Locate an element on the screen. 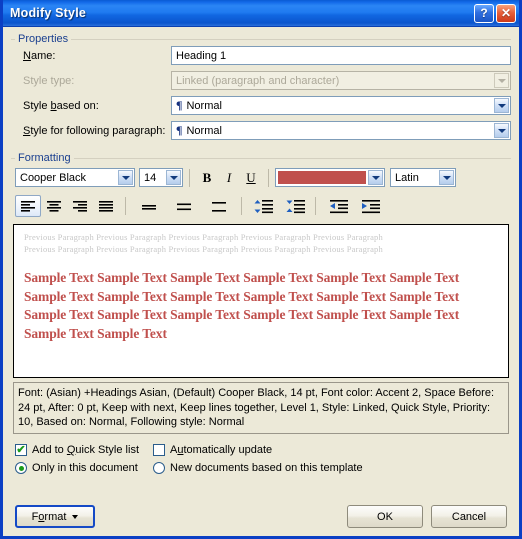 The image size is (522, 539). style-following-label: Style for following paragraph: is located at coordinates (94, 130).